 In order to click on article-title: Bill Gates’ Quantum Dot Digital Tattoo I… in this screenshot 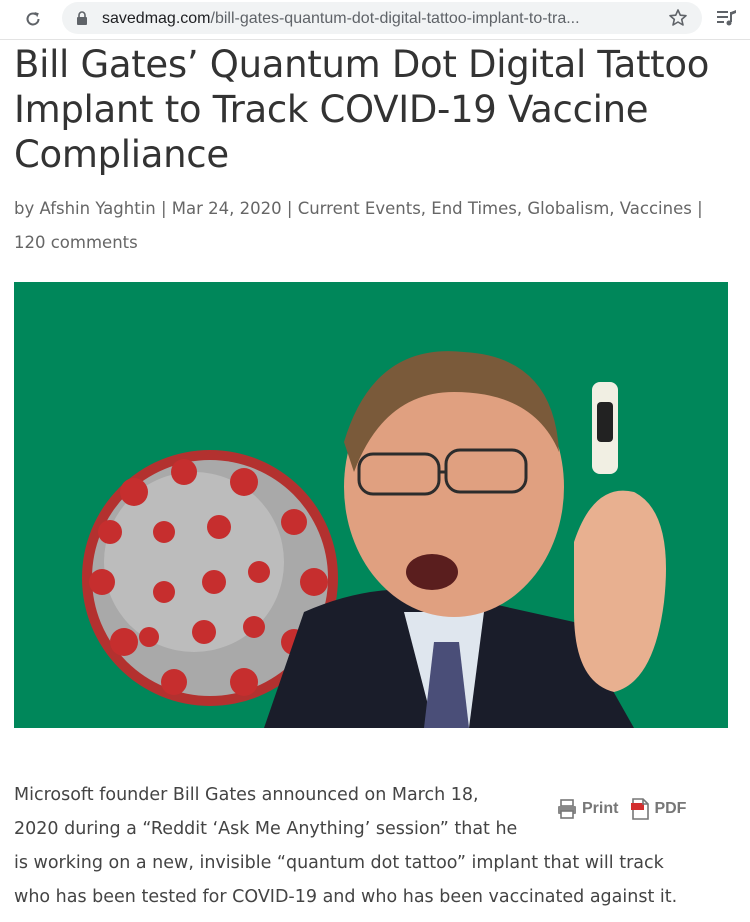, I will do `click(362, 109)`.